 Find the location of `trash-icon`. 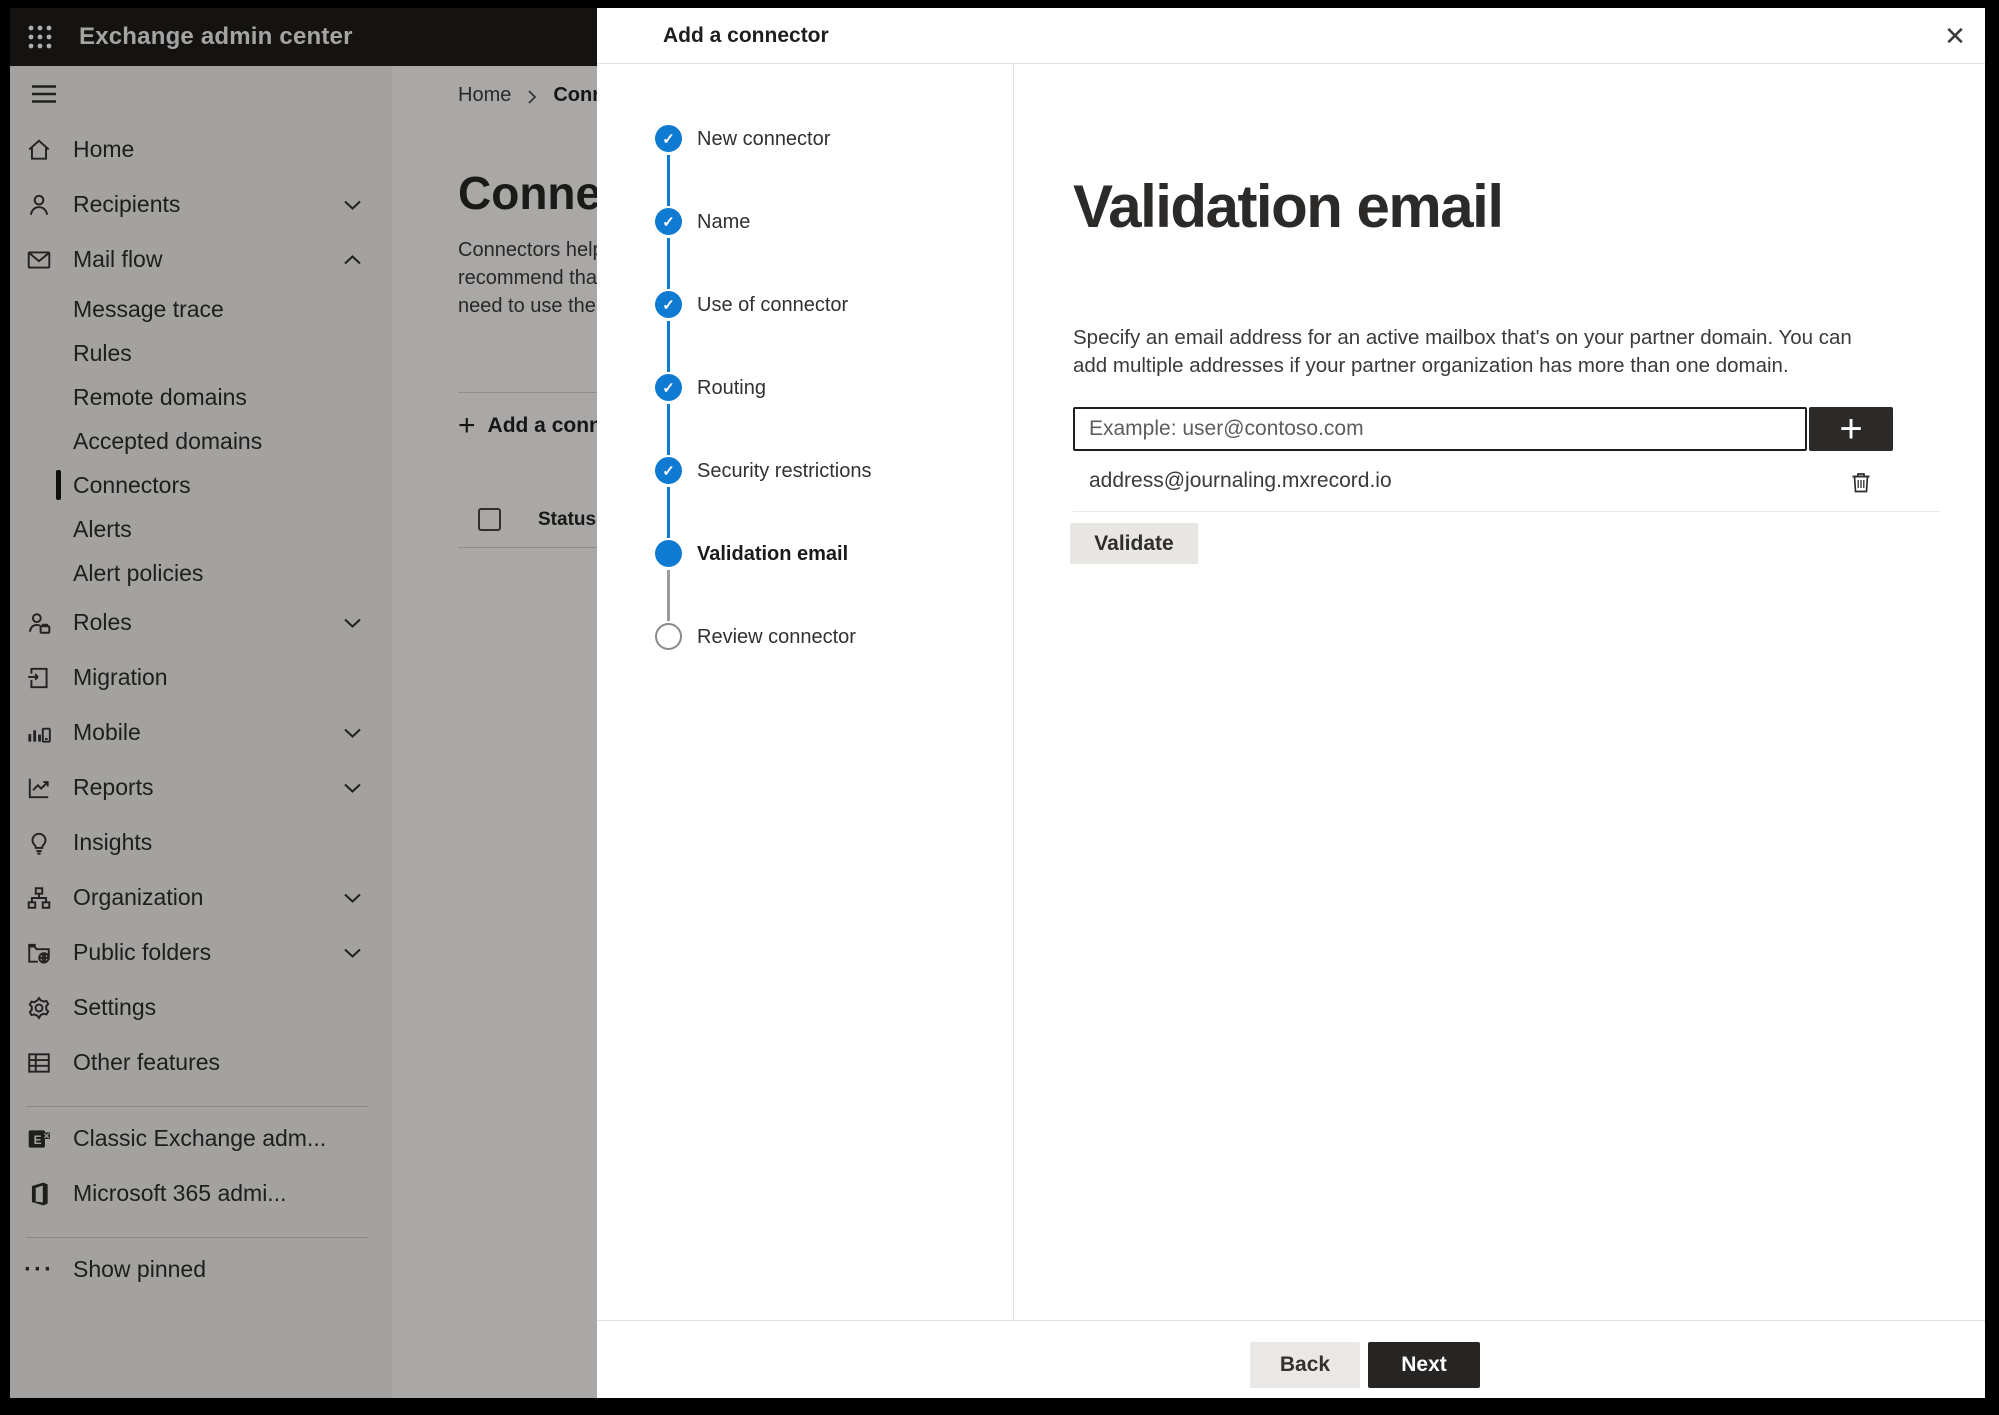

trash-icon is located at coordinates (1861, 483).